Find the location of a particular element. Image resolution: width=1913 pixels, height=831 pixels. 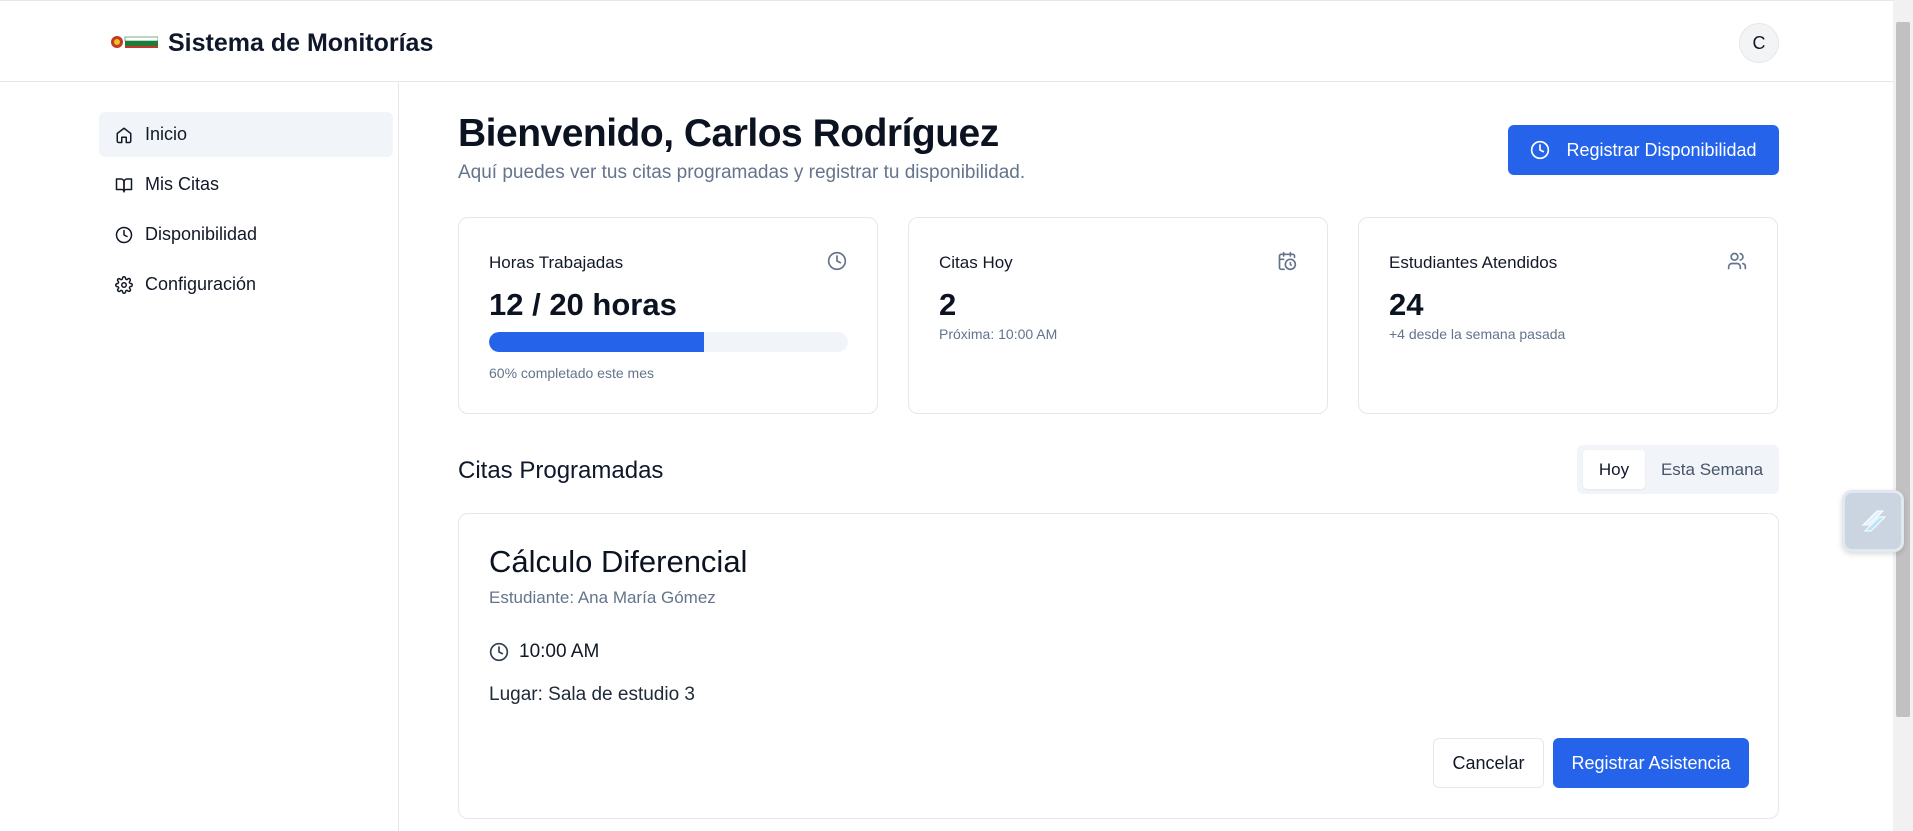

app-title: Sistema de Monitorías is located at coordinates (301, 43).